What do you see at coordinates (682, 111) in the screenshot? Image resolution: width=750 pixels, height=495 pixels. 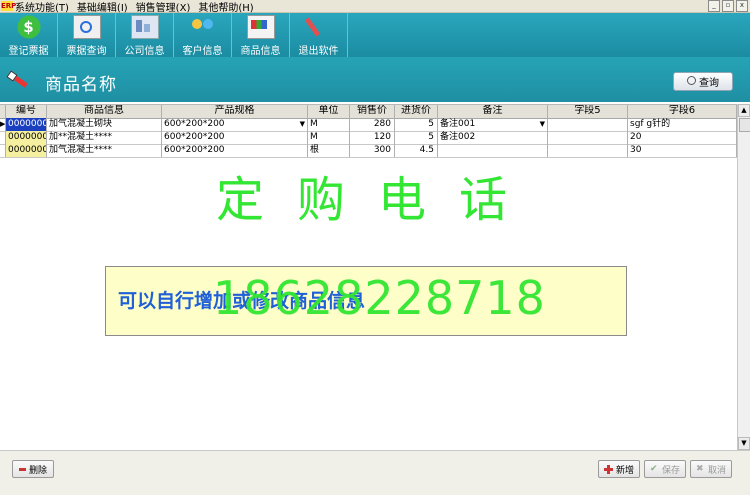 I see `header-field6: 字段6` at bounding box center [682, 111].